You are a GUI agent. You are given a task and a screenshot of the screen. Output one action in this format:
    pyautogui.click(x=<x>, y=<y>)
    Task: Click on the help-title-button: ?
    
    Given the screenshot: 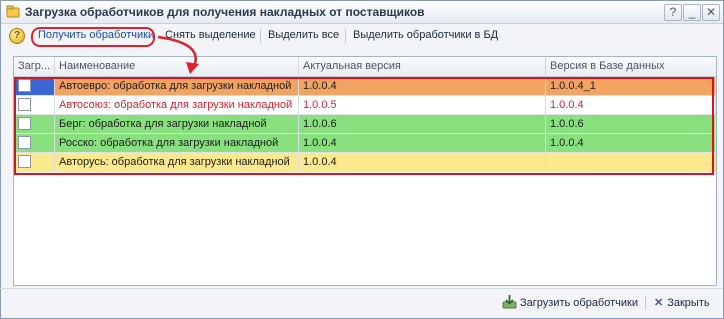 What is the action you would take?
    pyautogui.click(x=673, y=12)
    